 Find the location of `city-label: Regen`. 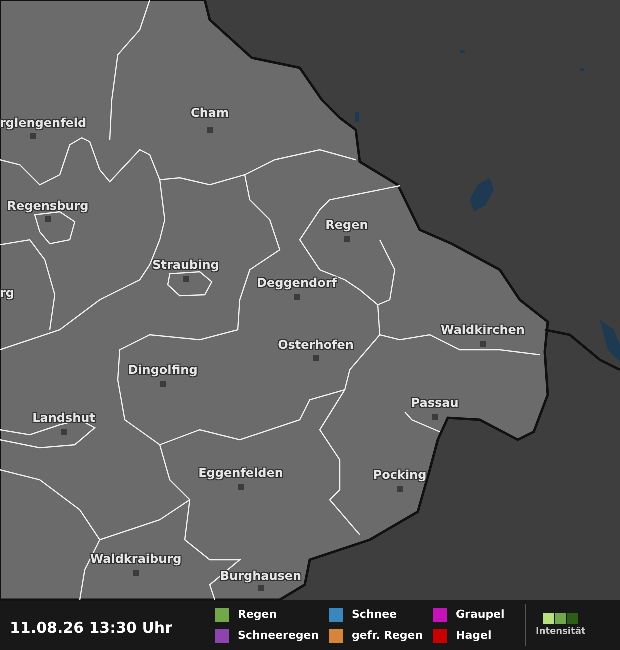

city-label: Regen is located at coordinates (347, 225).